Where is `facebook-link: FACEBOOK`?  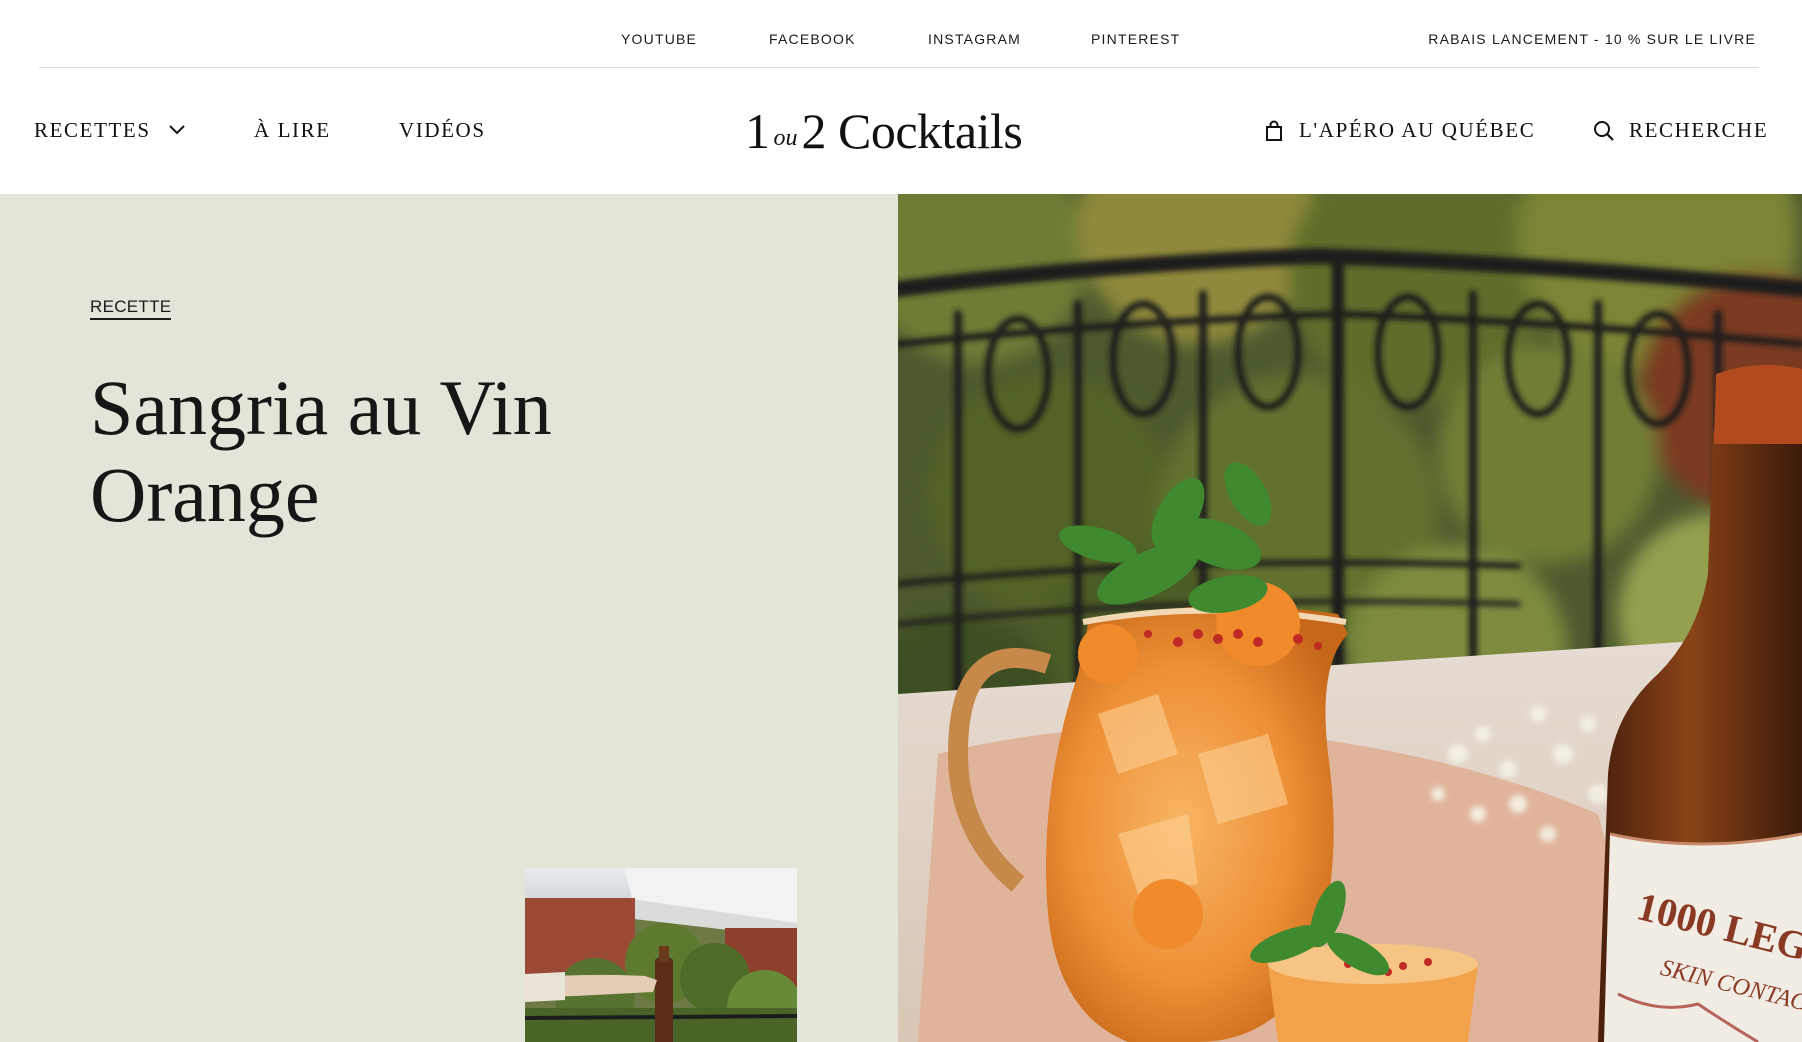
facebook-link: FACEBOOK is located at coordinates (812, 39).